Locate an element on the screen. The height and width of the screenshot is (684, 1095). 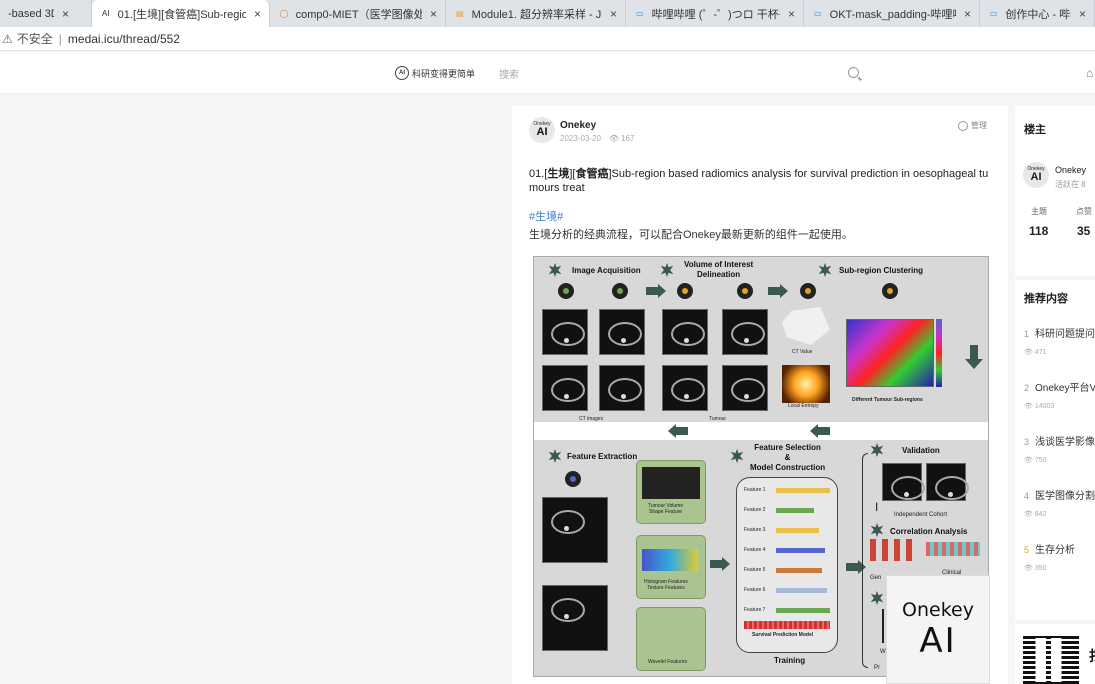
survival-model-bar is located at coordinates (787, 625).